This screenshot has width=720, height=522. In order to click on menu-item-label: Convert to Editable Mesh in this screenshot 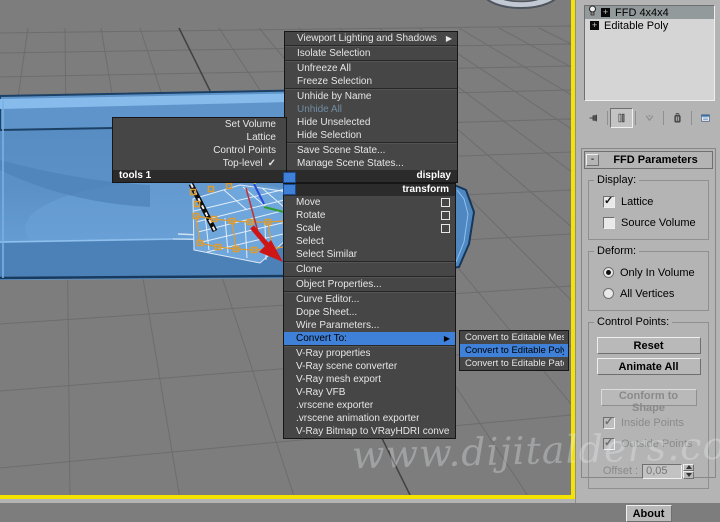, I will do `click(514, 337)`.